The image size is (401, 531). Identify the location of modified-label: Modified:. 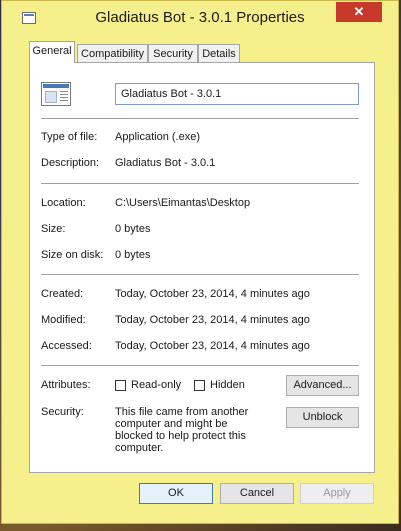
(63, 320).